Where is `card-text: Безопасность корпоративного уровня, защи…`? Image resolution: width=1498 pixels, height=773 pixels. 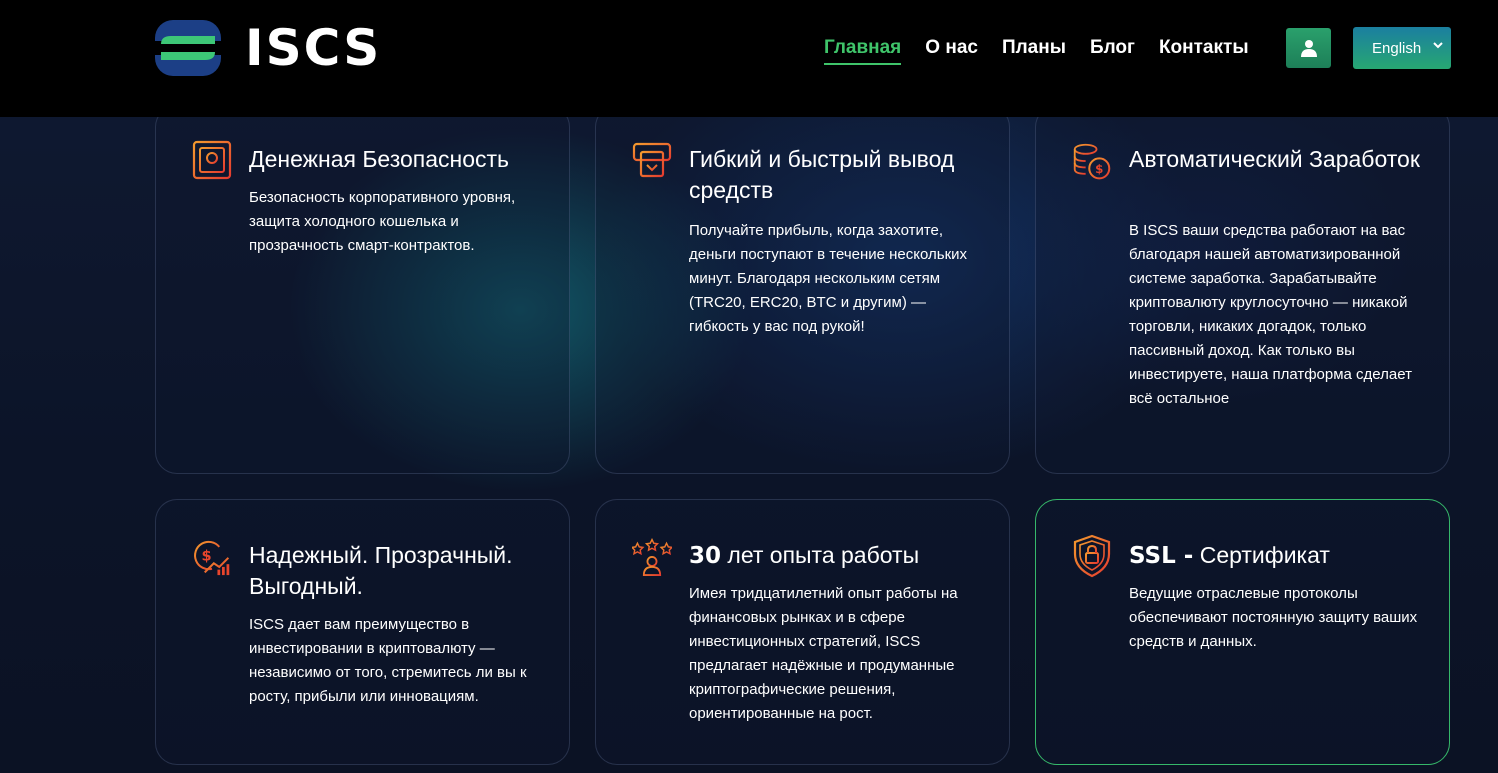
card-text: Безопасность корпоративного уровня, защи… is located at coordinates (382, 221).